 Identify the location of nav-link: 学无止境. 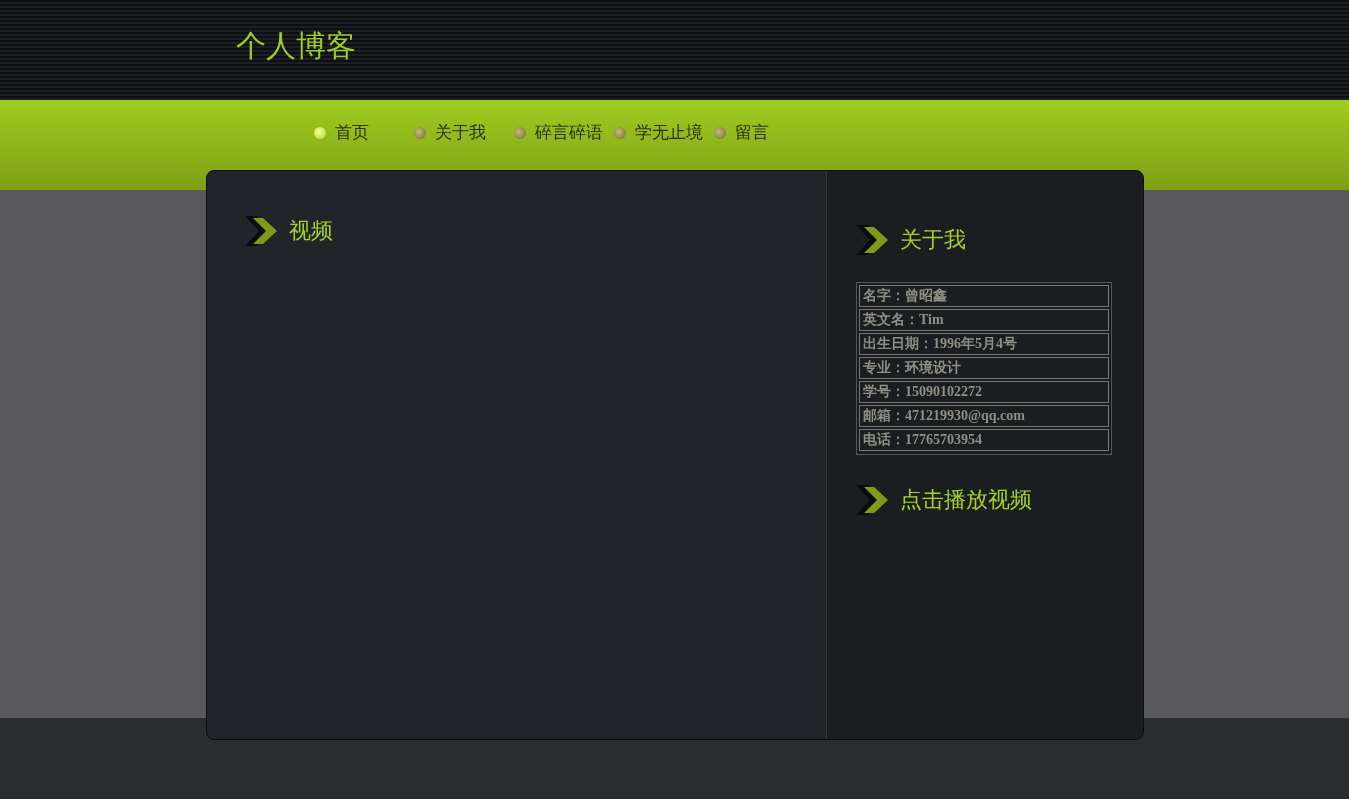
(664, 132).